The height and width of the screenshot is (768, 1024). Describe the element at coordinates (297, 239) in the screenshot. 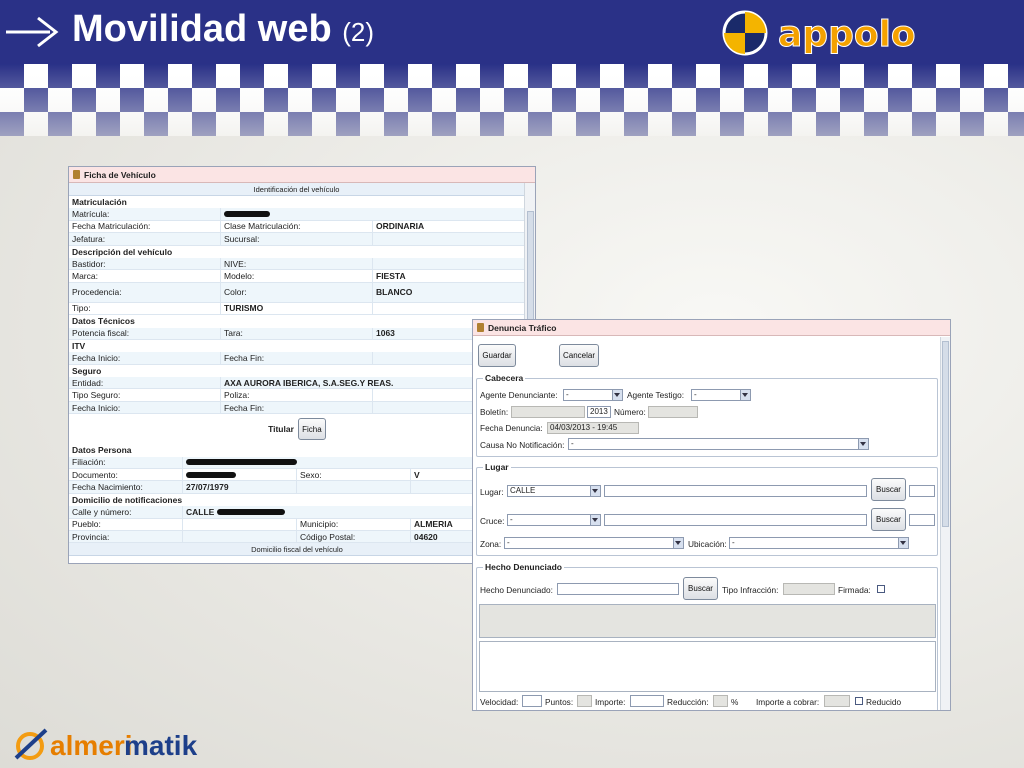

I see `table-row: Jefatura: Sucursal:` at that location.